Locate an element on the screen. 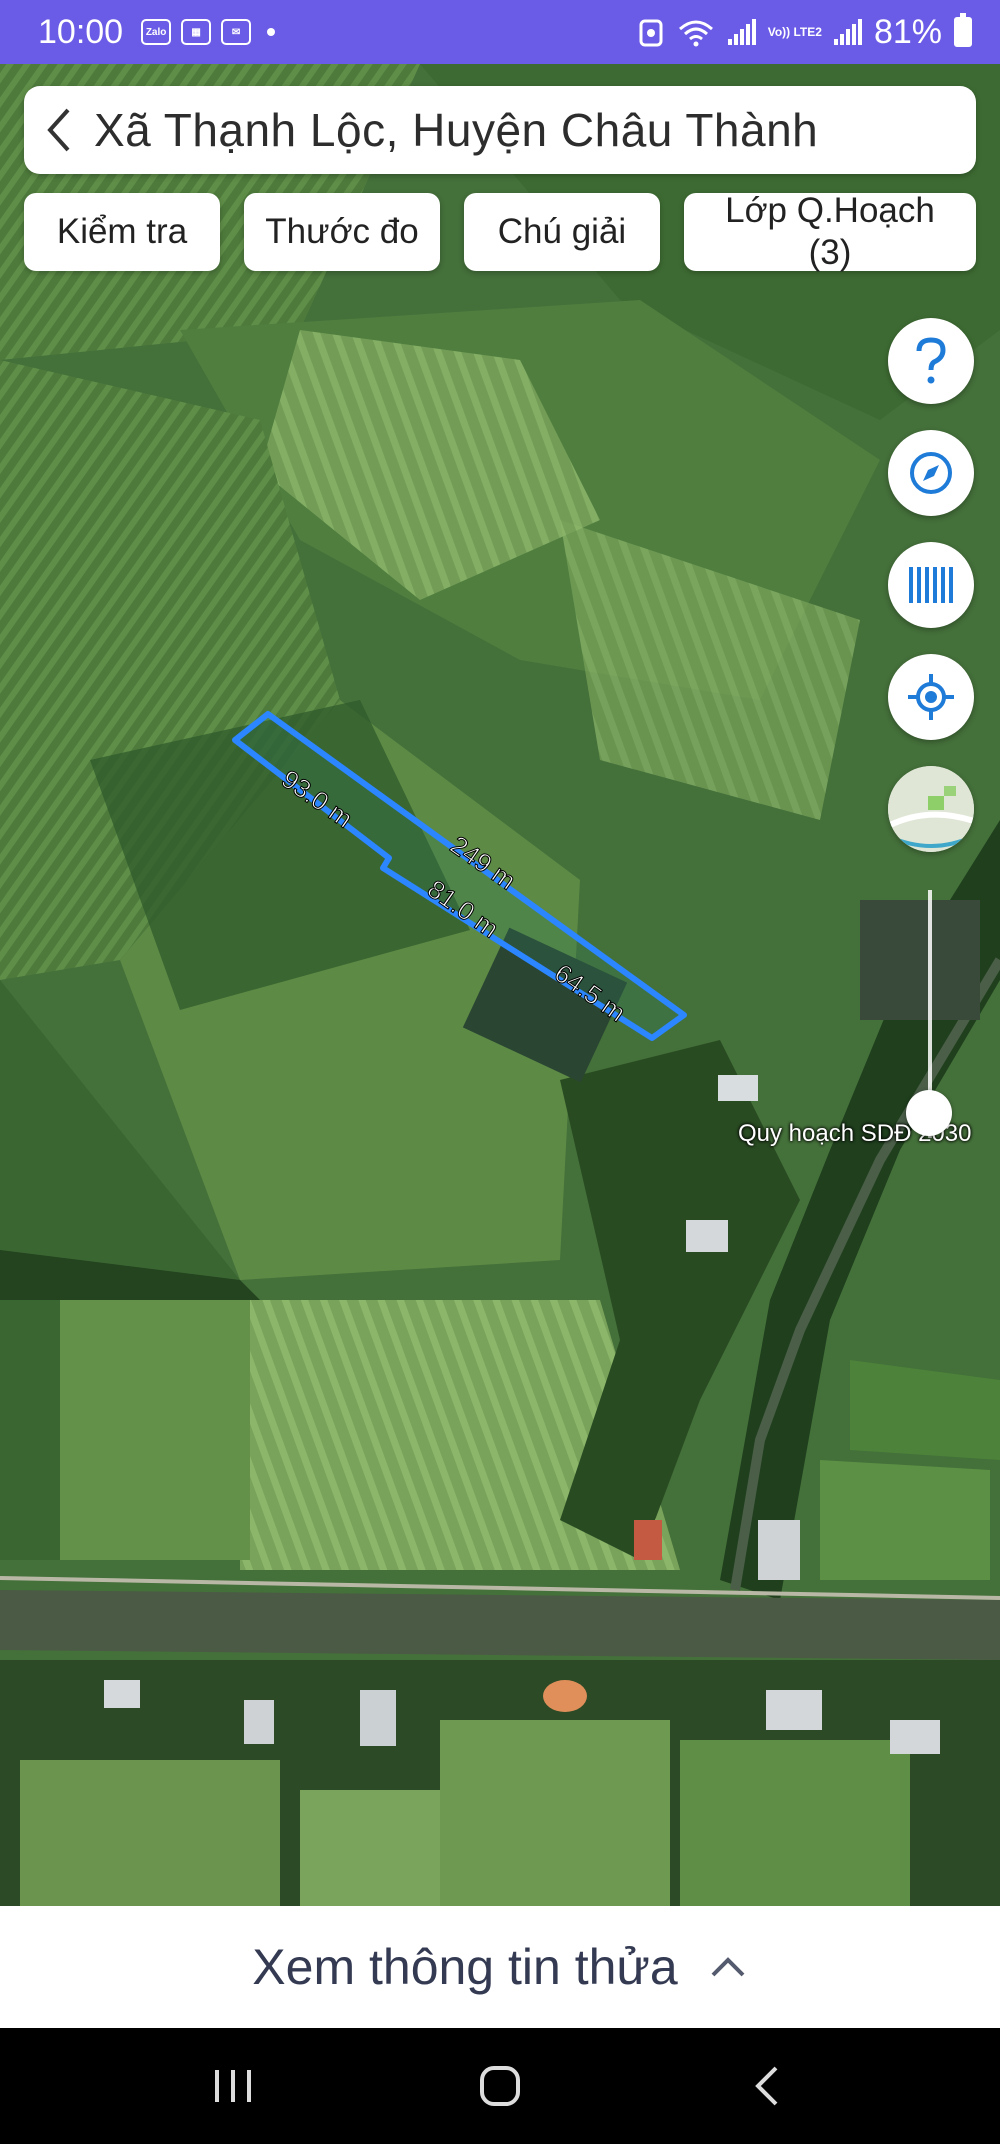 The image size is (1000, 2144). title-bar: Xã Thạnh Lộc, Huyện Châu Thành is located at coordinates (500, 130).